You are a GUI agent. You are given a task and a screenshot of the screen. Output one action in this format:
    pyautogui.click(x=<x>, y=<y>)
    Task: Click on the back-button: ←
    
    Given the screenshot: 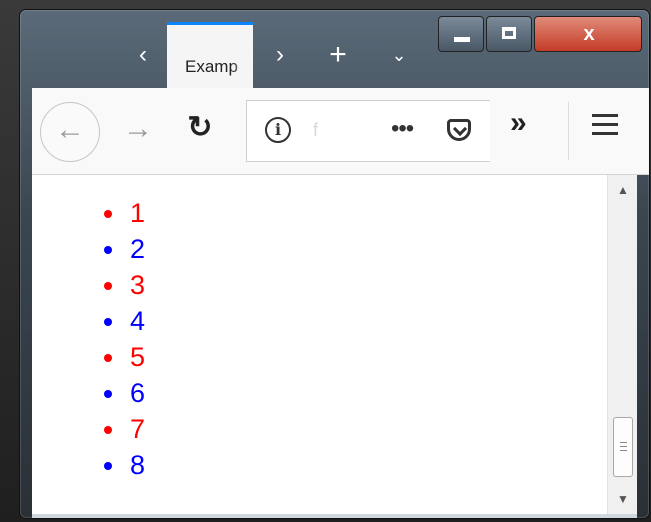 What is the action you would take?
    pyautogui.click(x=70, y=132)
    